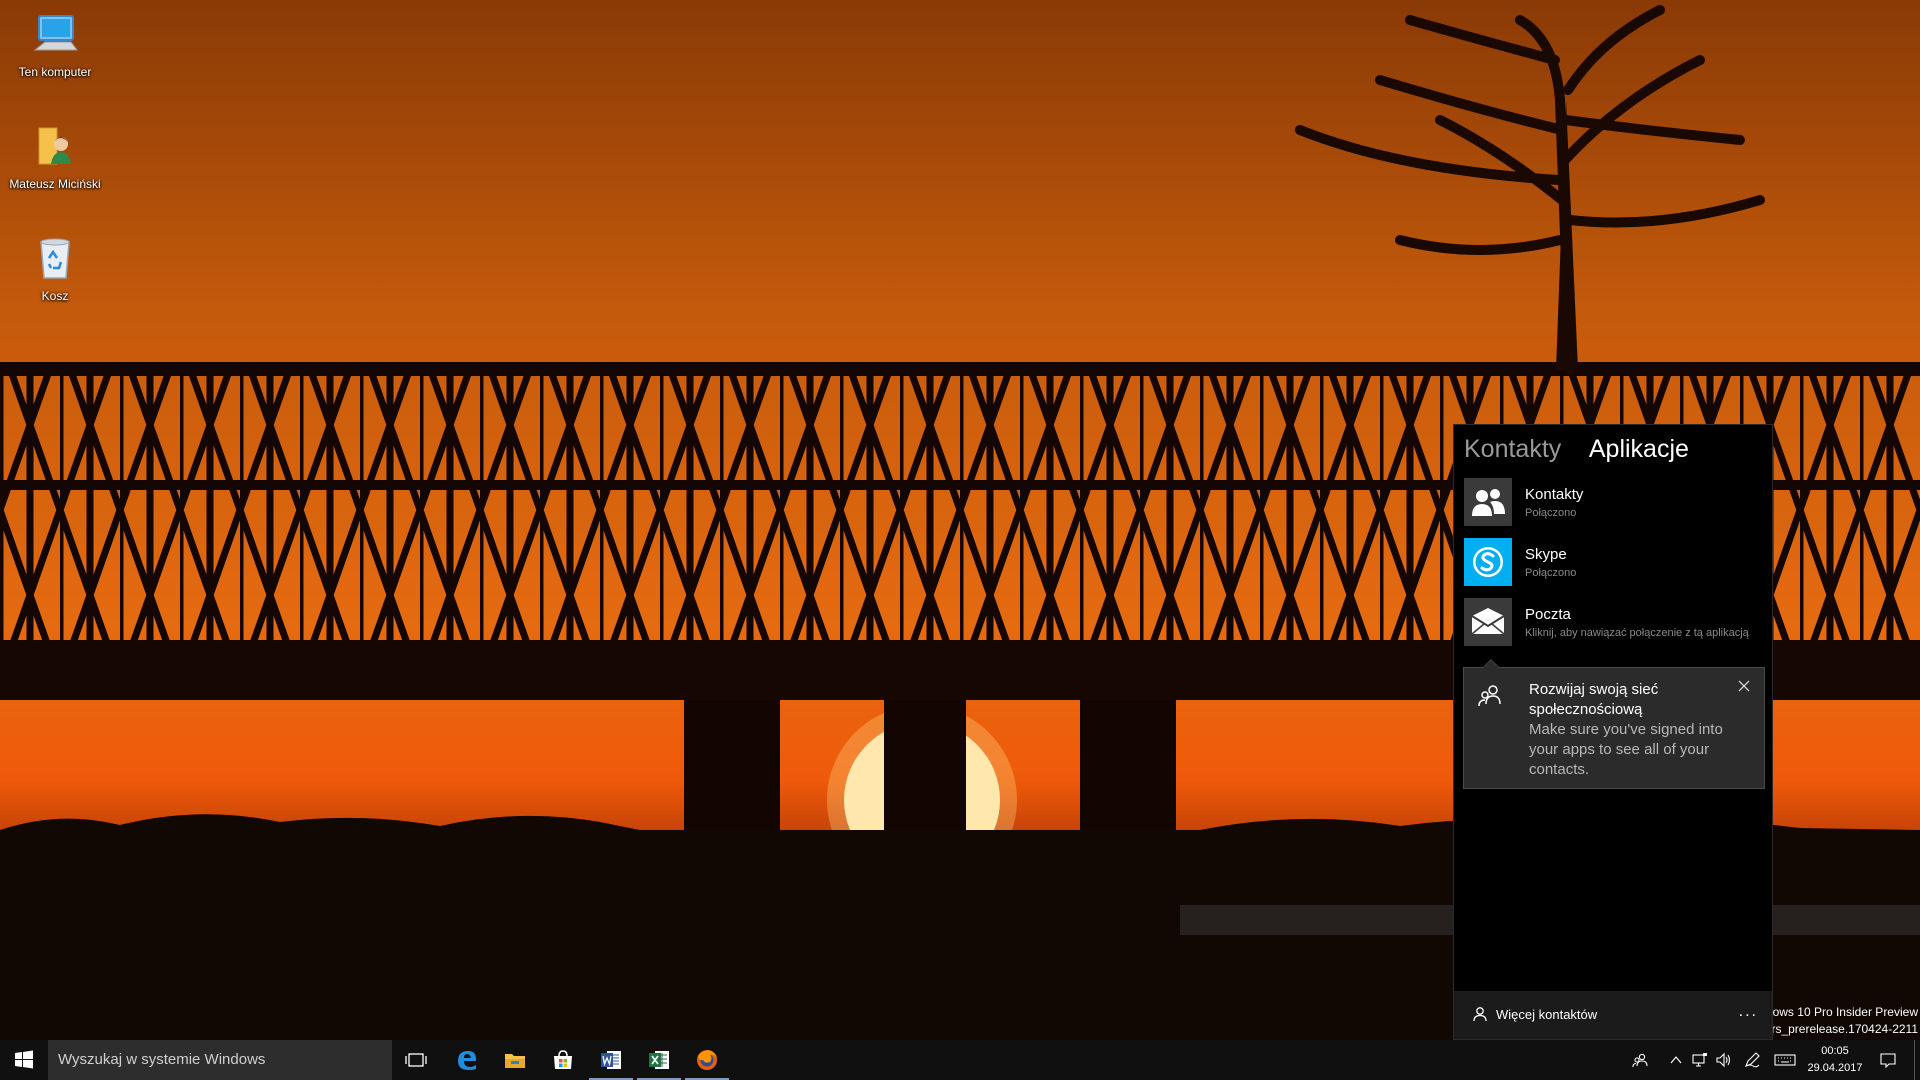 This screenshot has width=1920, height=1080. I want to click on desktop-icon-label: Mateusz Miciński, so click(55, 184).